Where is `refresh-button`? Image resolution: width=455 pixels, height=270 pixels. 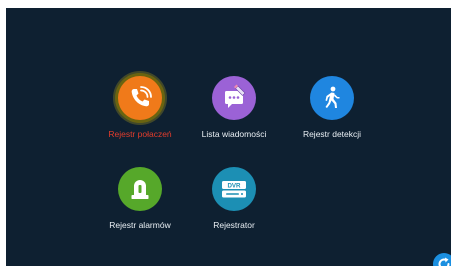
refresh-button is located at coordinates (442, 259).